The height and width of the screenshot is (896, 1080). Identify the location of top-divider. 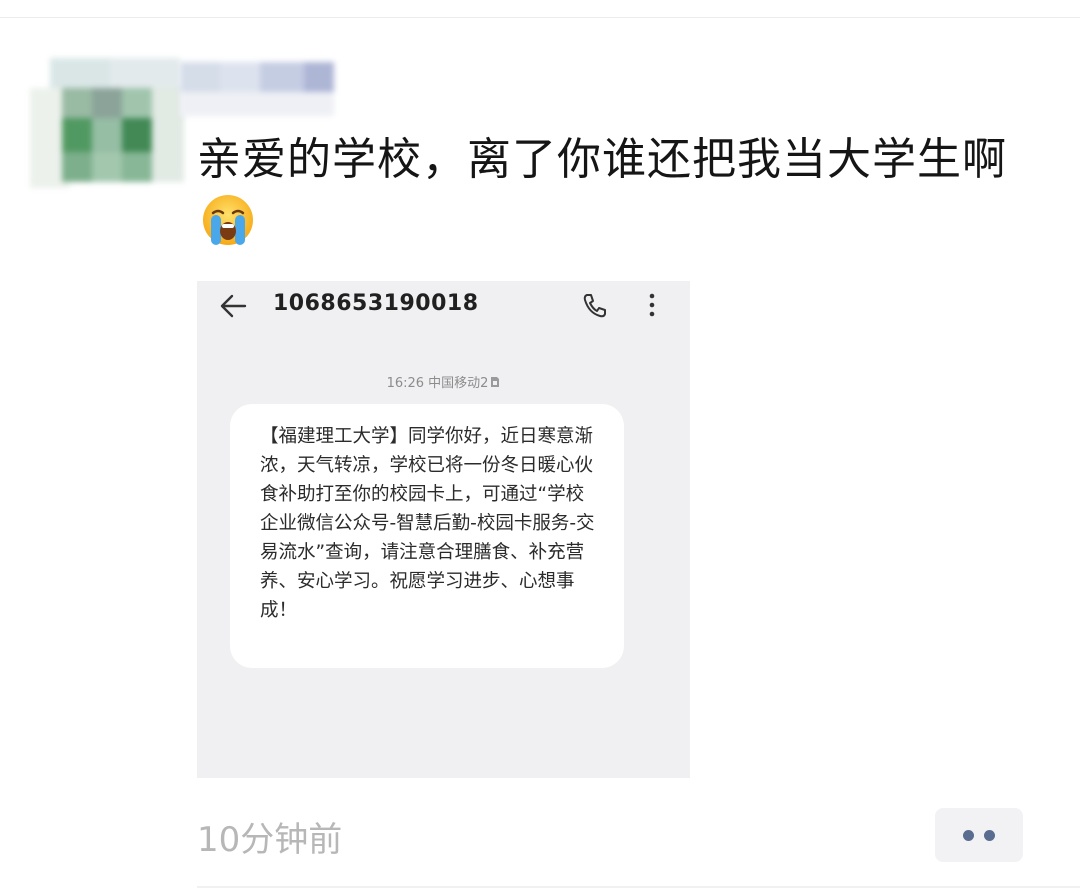
(540, 17).